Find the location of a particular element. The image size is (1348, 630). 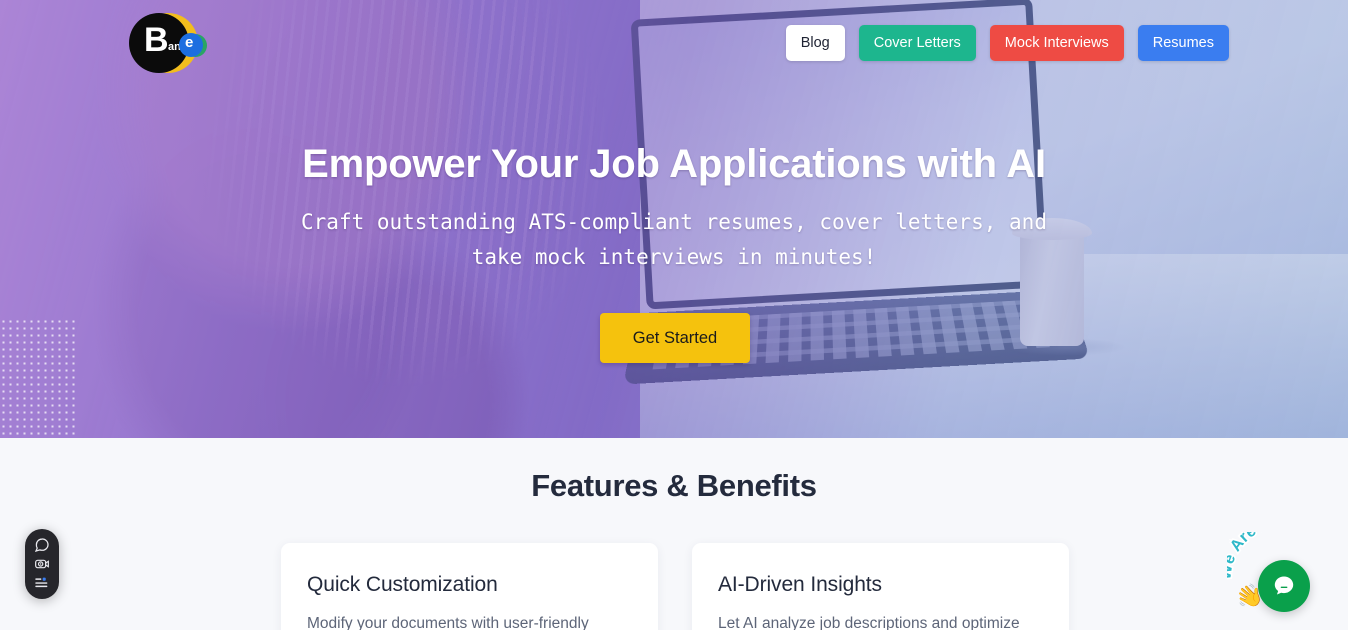

list-settings-icon is located at coordinates (42, 583).